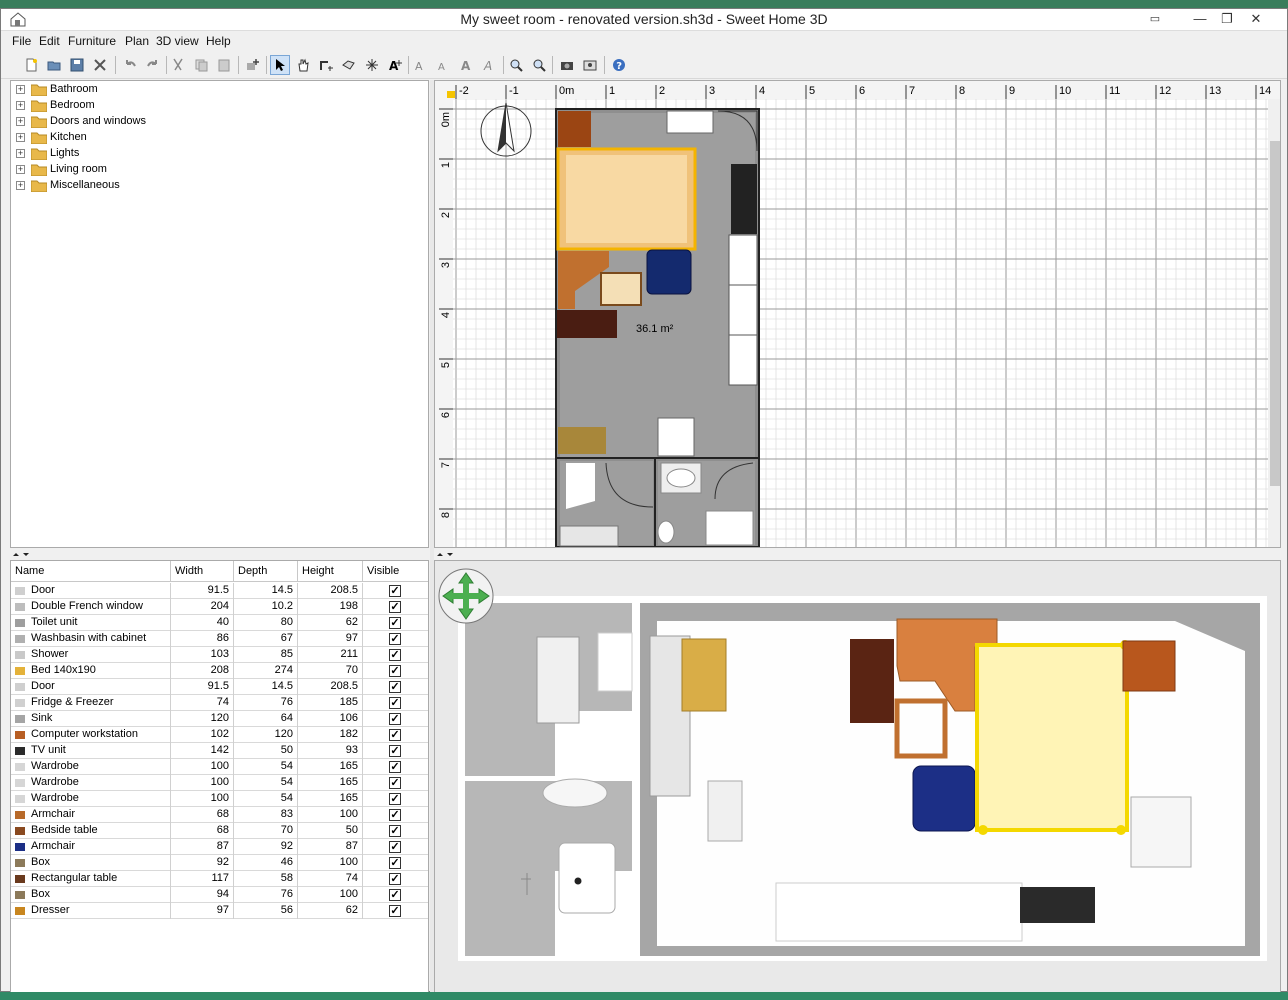 Image resolution: width=1288 pixels, height=1000 pixels. Describe the element at coordinates (944, 798) in the screenshot. I see `3d-armchair-blue` at that location.